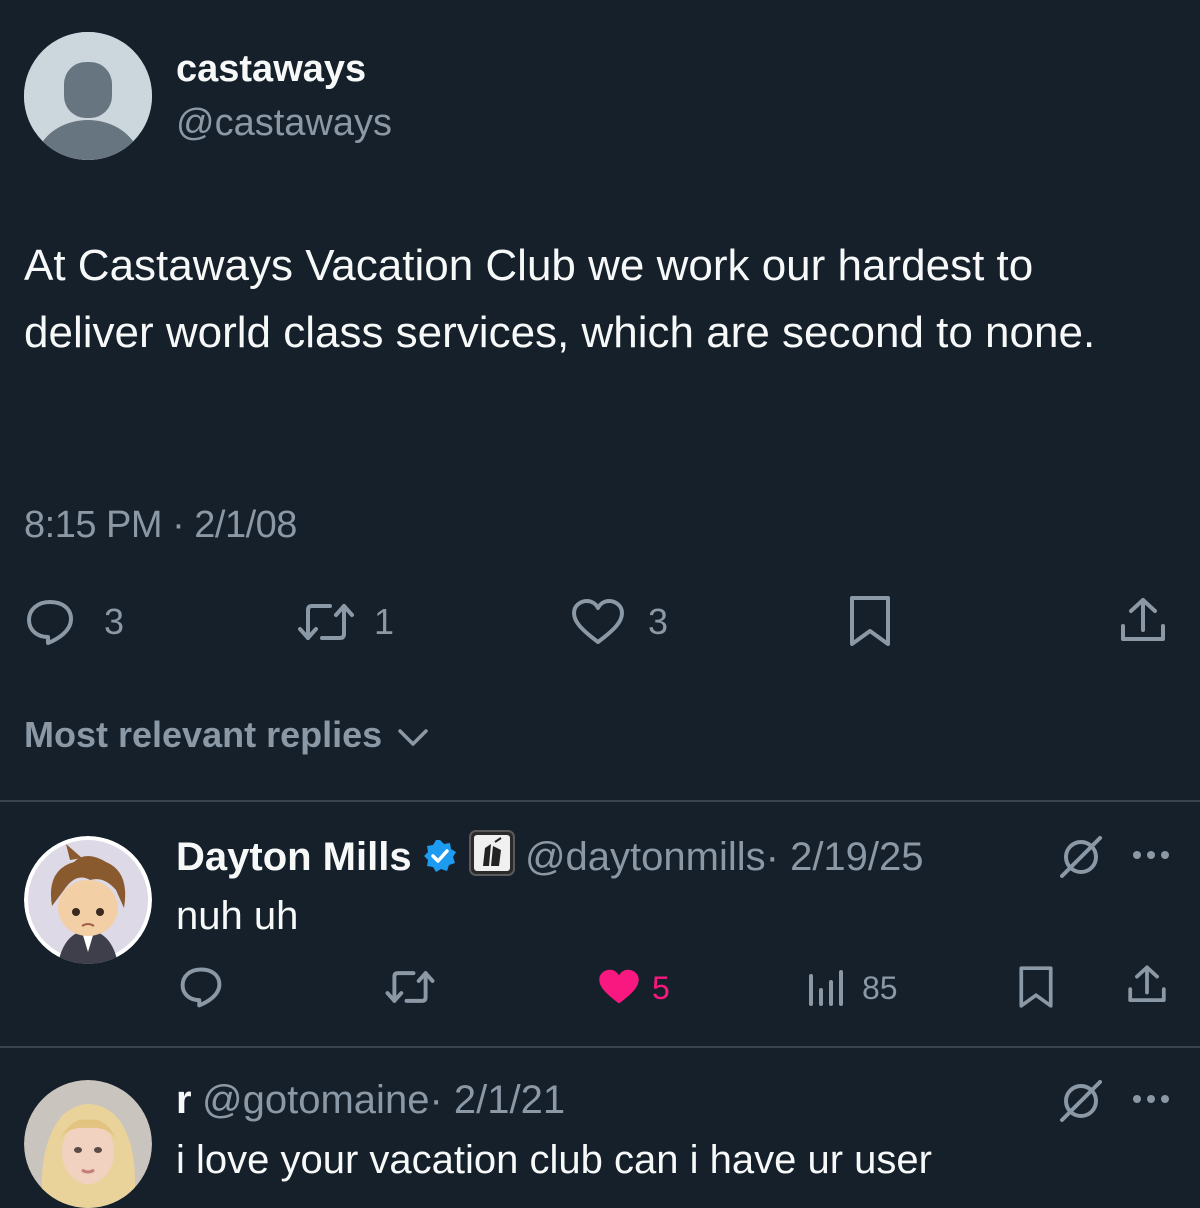 This screenshot has height=1208, width=1200. What do you see at coordinates (658, 621) in the screenshot?
I see `like-count: 3` at bounding box center [658, 621].